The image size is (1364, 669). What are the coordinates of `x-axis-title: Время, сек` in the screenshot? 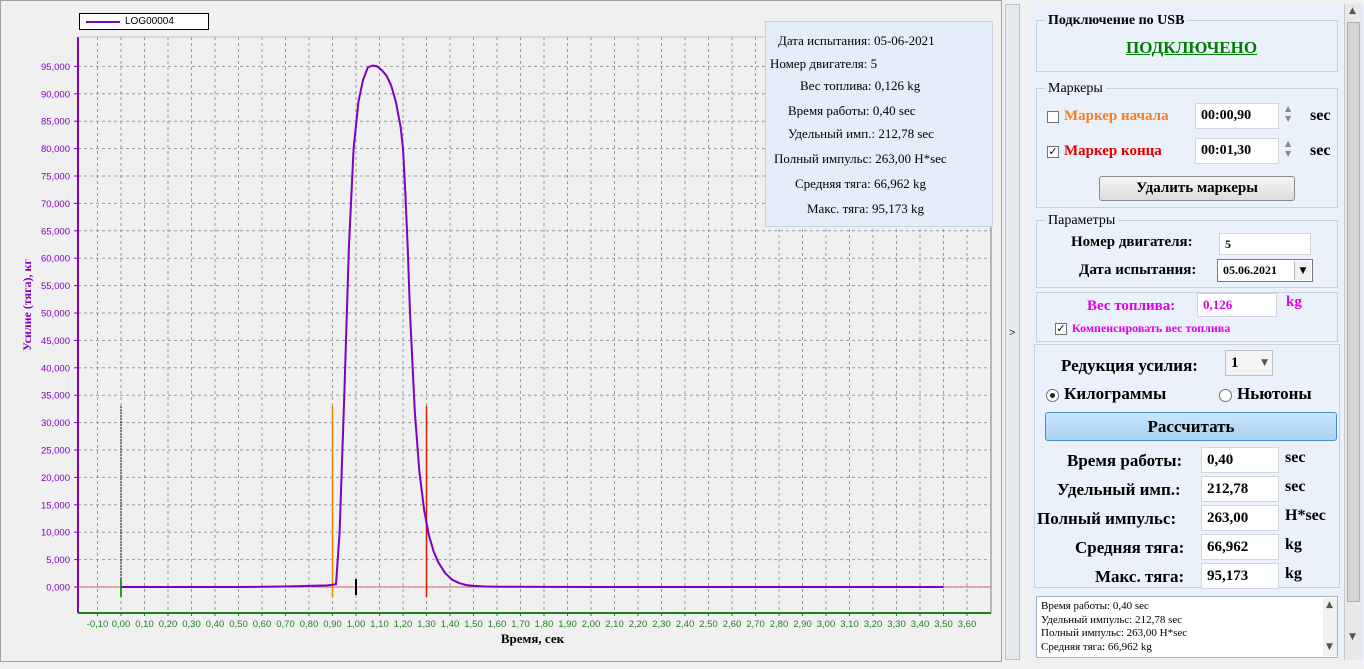 It's located at (533, 638).